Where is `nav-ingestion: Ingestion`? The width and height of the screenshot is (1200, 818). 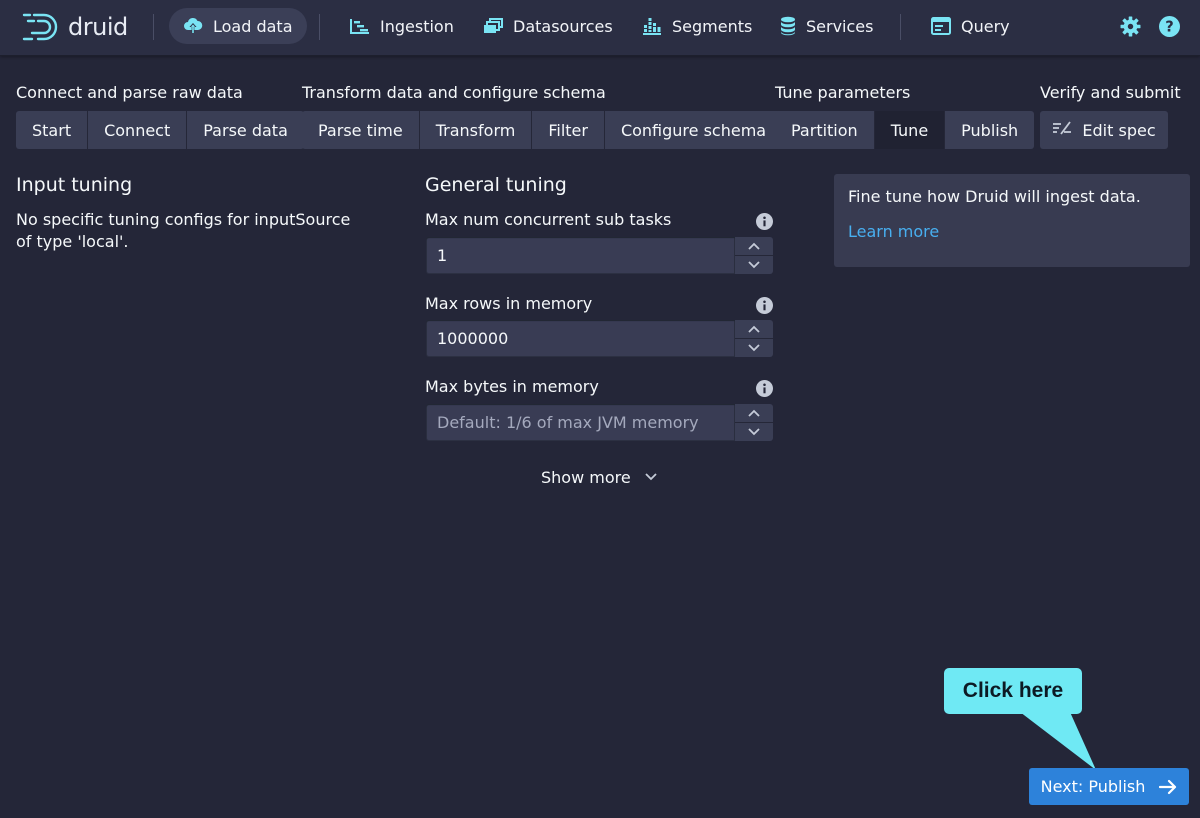 nav-ingestion: Ingestion is located at coordinates (402, 26).